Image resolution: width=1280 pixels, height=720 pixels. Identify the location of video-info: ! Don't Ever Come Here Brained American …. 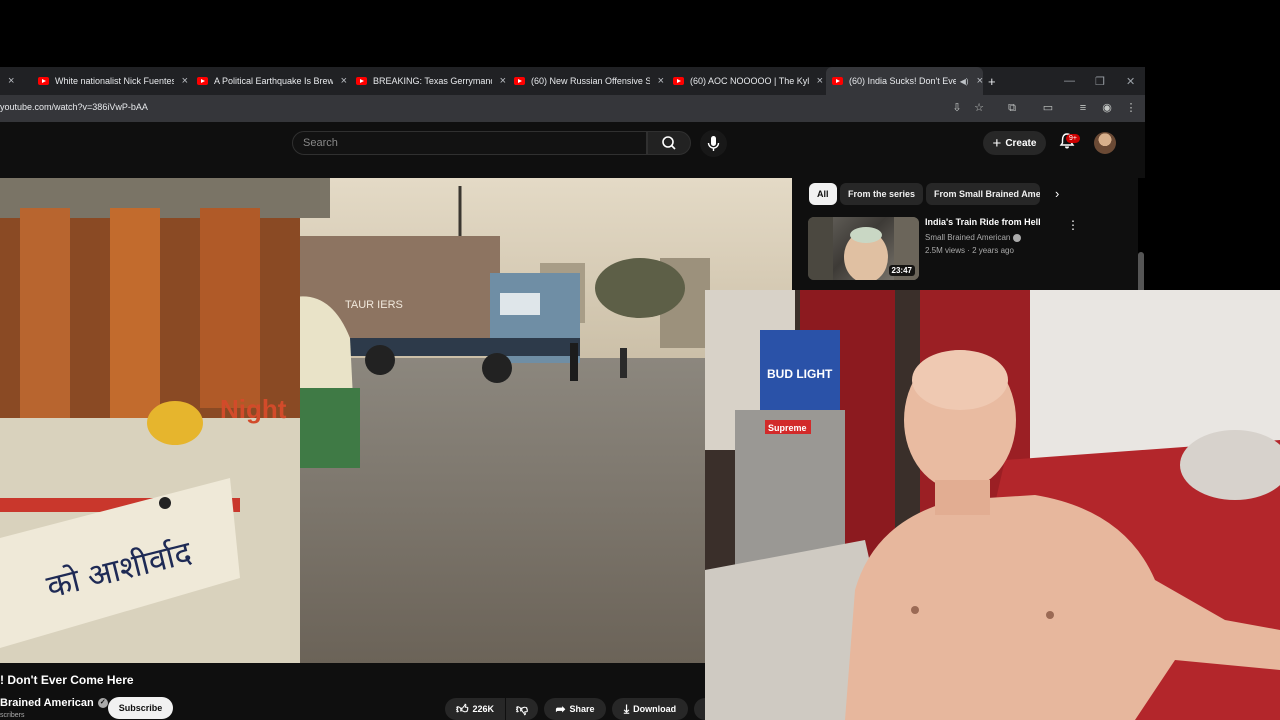
(352, 691).